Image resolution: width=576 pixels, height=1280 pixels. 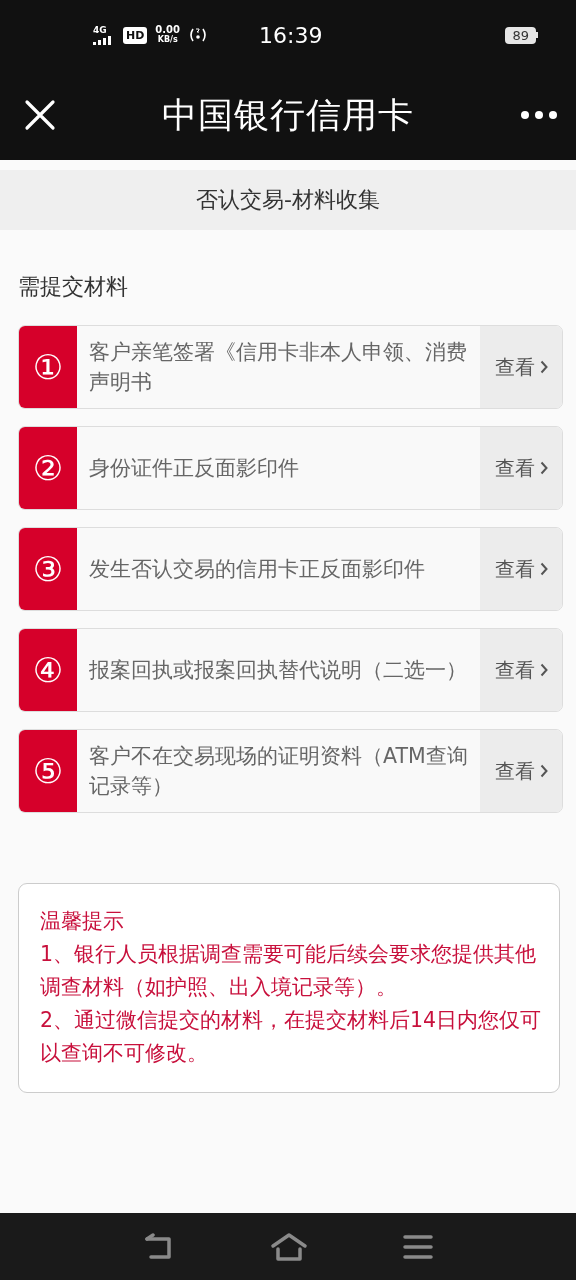 I want to click on material-card: ⑤ 客户不在交易现场的证明资料（ATM查询记录等） 查看, so click(x=290, y=771).